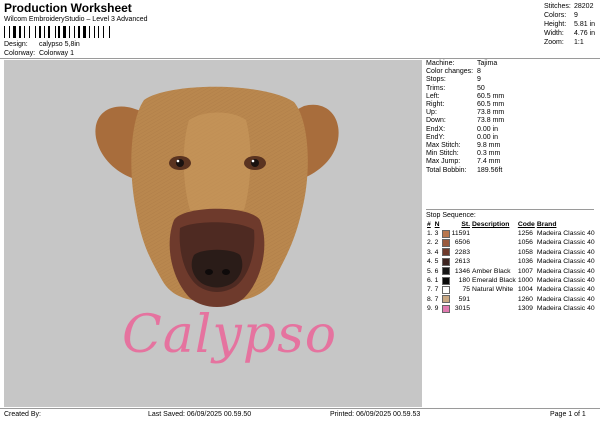 The width and height of the screenshot is (600, 424). I want to click on info-label: Max Jump:, so click(443, 162).